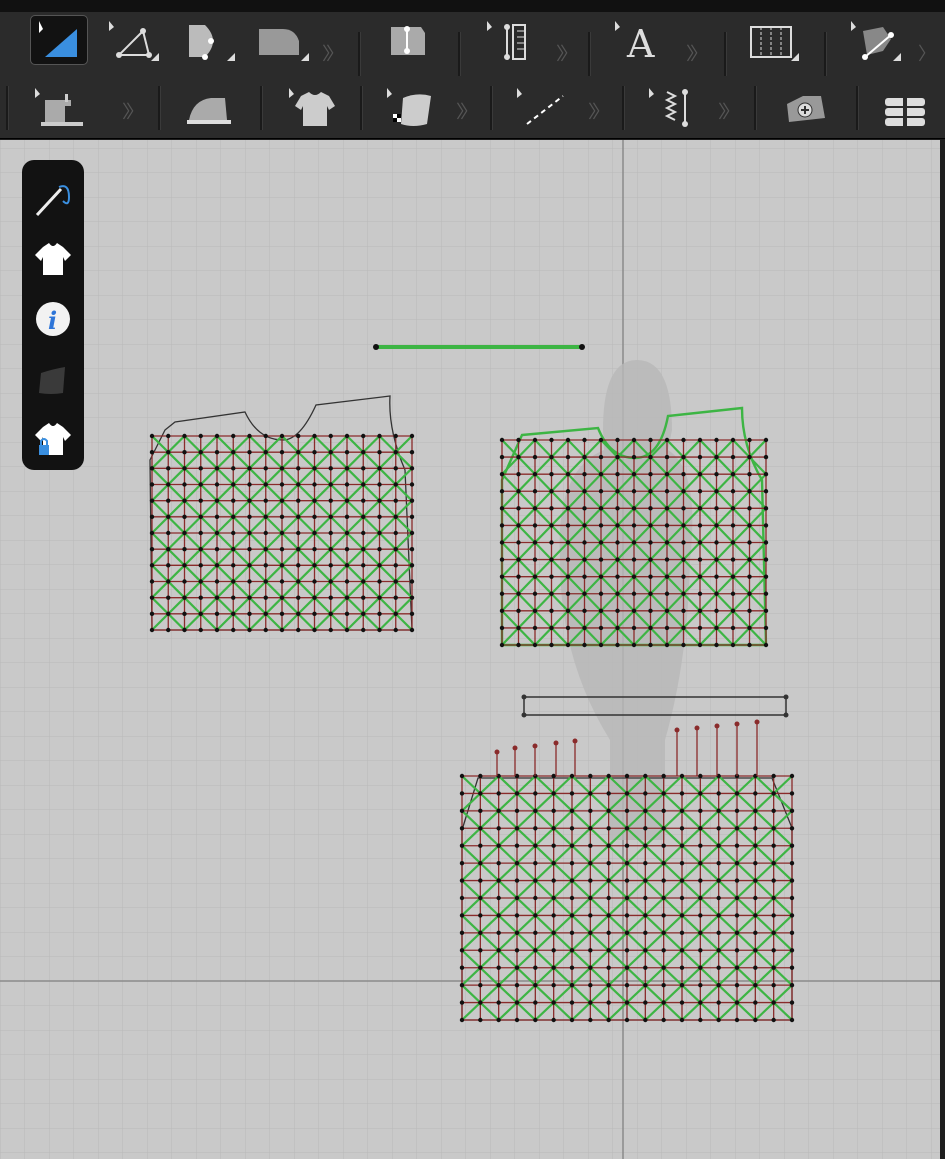 This screenshot has height=1159, width=945. I want to click on polygon-tool, so click(283, 40).